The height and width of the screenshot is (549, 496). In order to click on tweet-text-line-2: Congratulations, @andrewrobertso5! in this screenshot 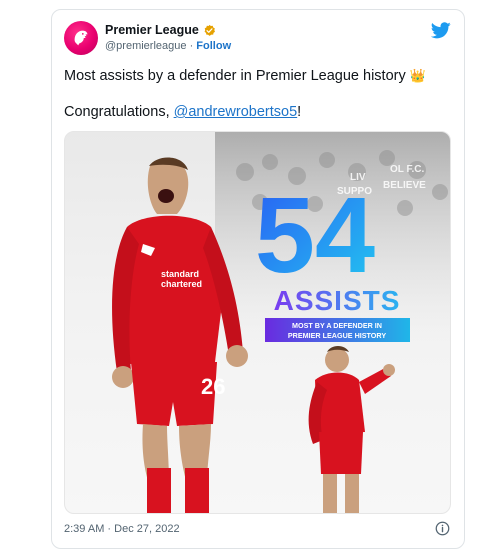, I will do `click(182, 112)`.